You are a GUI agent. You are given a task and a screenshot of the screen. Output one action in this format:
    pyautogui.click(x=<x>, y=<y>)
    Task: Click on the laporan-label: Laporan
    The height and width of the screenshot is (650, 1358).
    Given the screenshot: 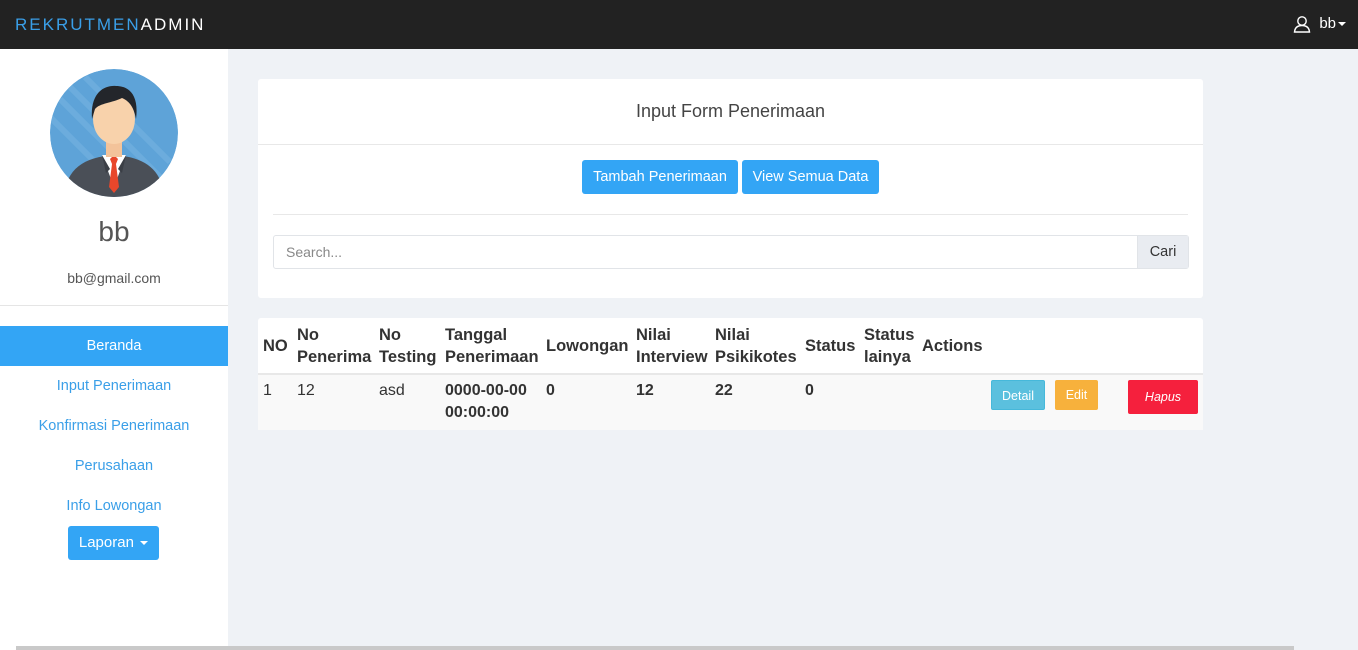 What is the action you would take?
    pyautogui.click(x=106, y=542)
    